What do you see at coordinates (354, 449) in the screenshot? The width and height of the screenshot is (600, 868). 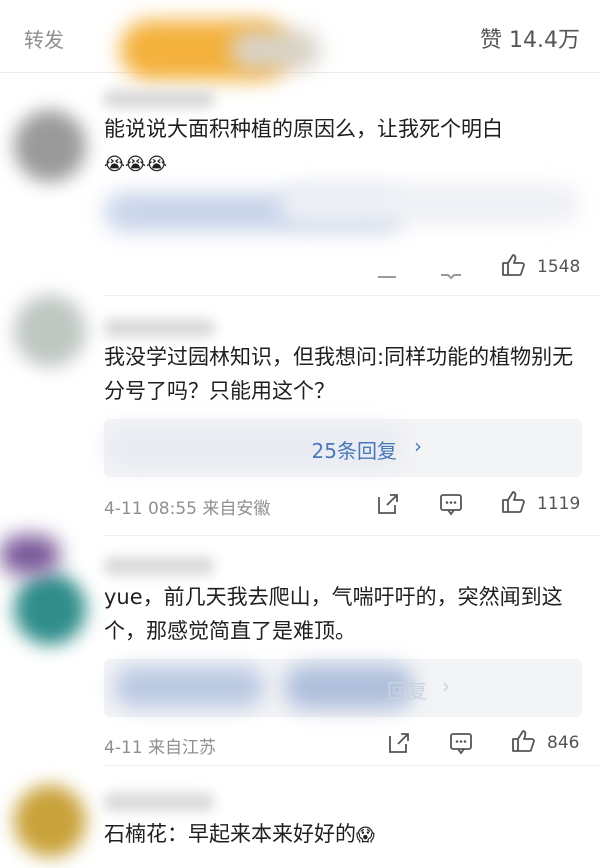 I see `reply-count-link: 25条回复` at bounding box center [354, 449].